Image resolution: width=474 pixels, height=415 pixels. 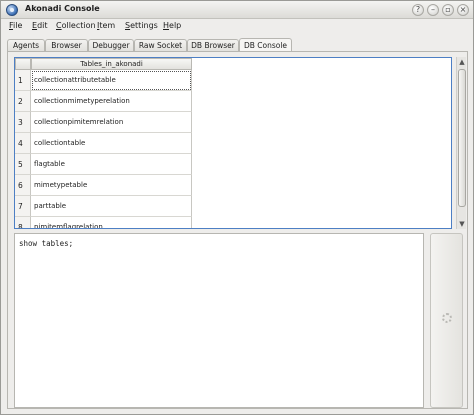 I want to click on table-row: 4 collectiontable, so click(x=104, y=143).